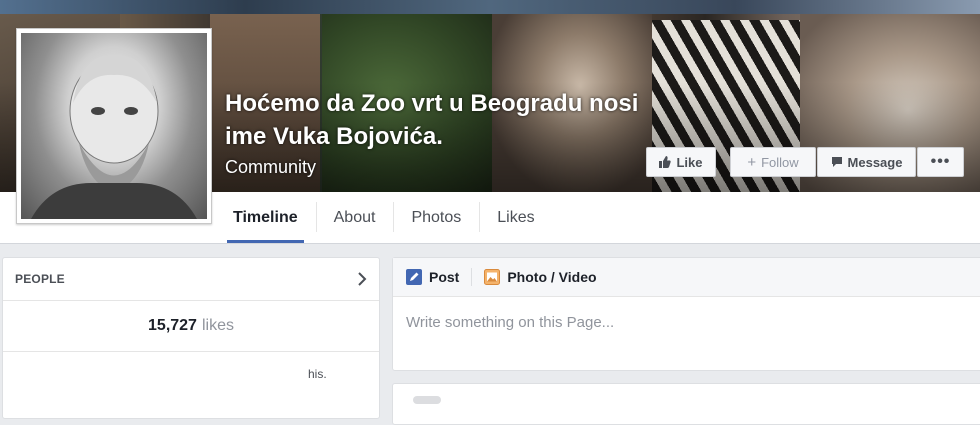 The image size is (980, 425). What do you see at coordinates (492, 277) in the screenshot?
I see `photo-icon` at bounding box center [492, 277].